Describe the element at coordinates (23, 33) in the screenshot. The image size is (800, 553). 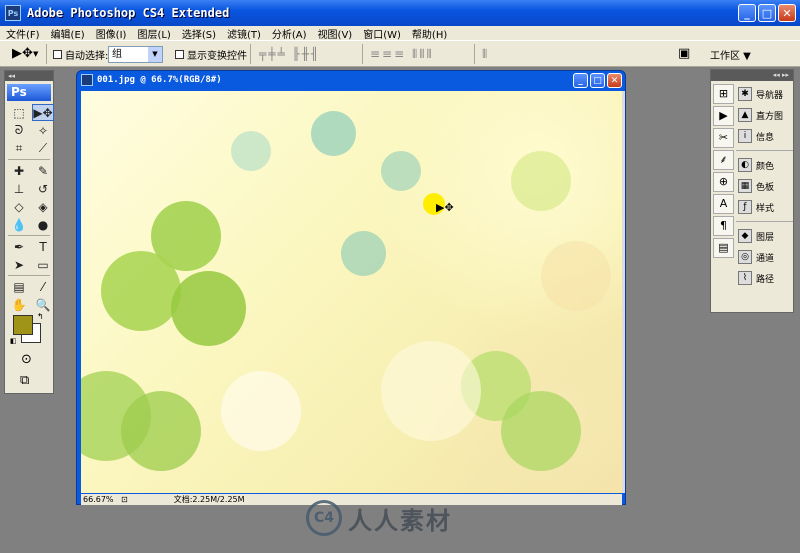
I see `menu-file: 文件(F)` at that location.